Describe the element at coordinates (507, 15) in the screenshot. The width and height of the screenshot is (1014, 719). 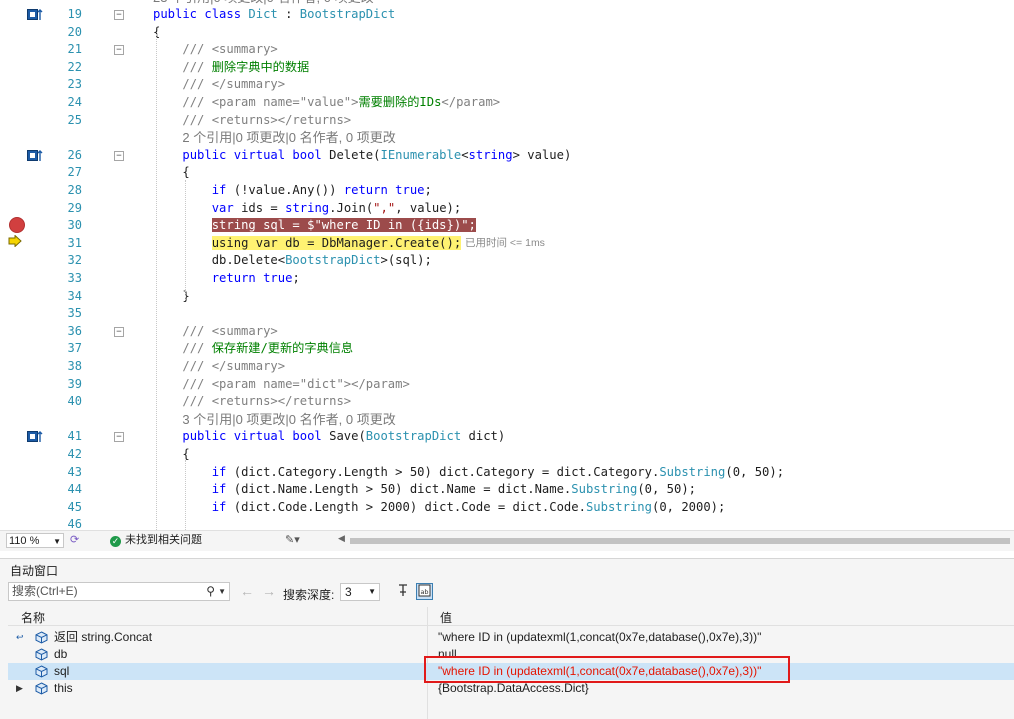
I see `code-line: 19 − public class Dict : BootstrapDict` at that location.